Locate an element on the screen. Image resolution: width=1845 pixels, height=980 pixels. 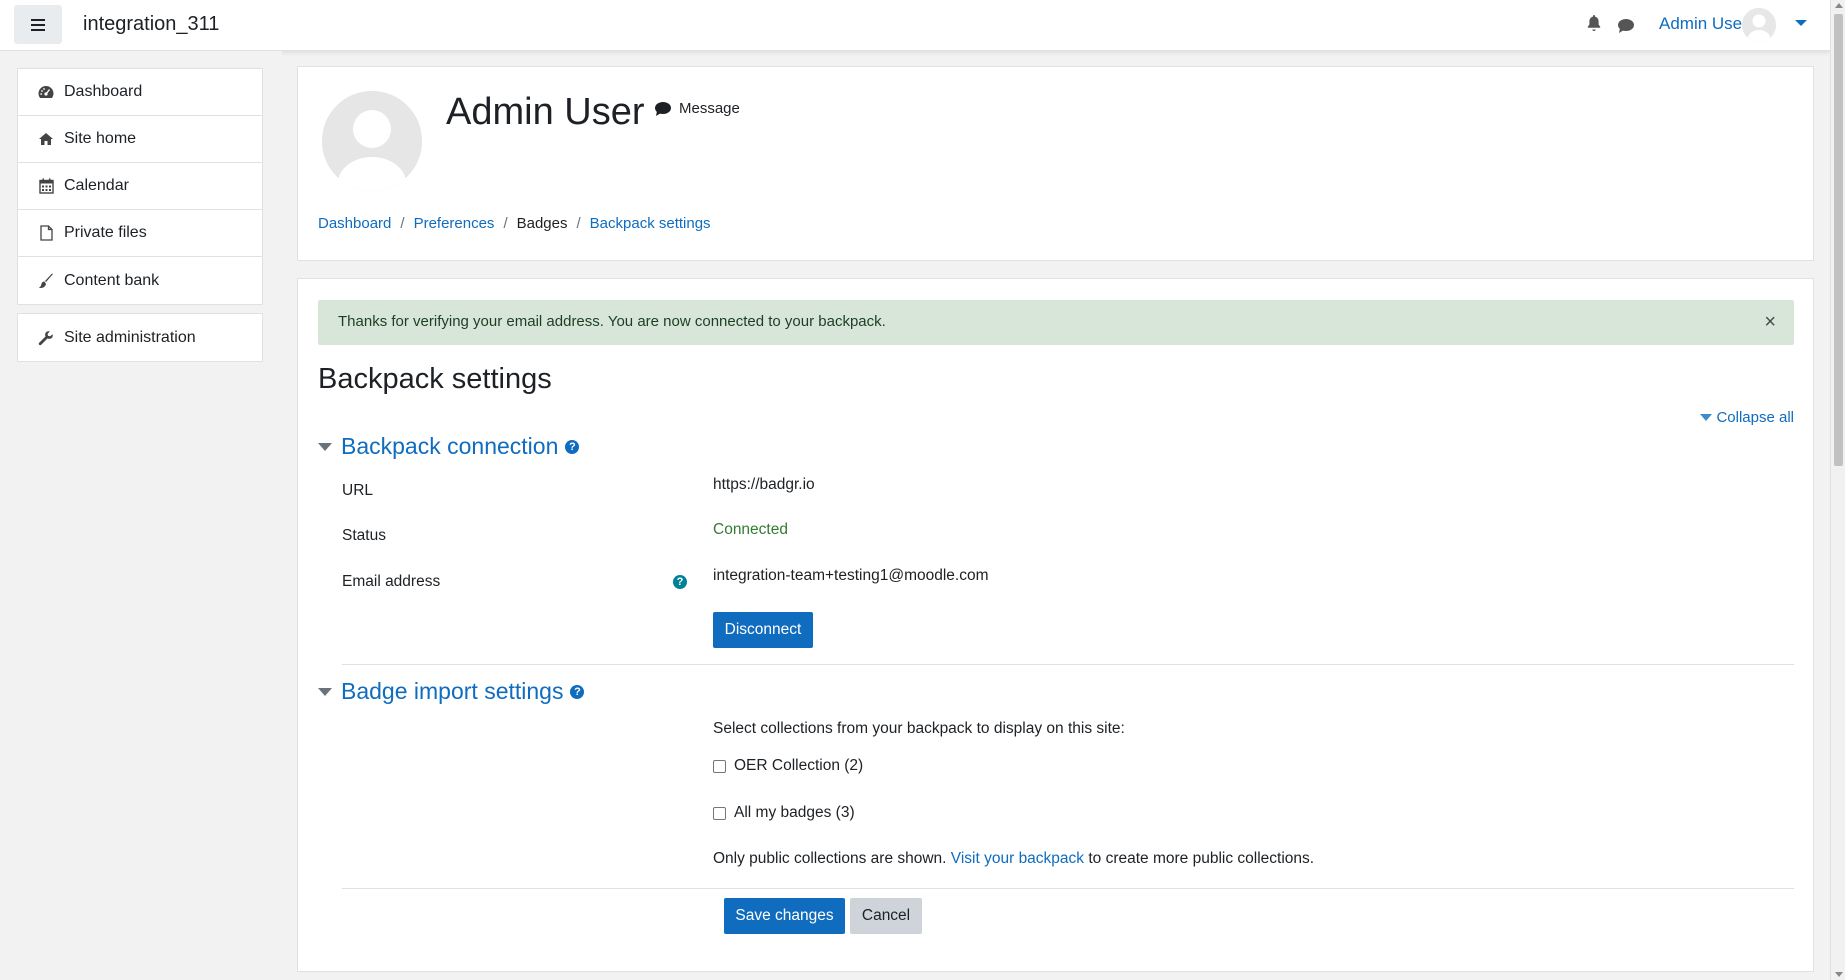
status-label: Status is located at coordinates (364, 535).